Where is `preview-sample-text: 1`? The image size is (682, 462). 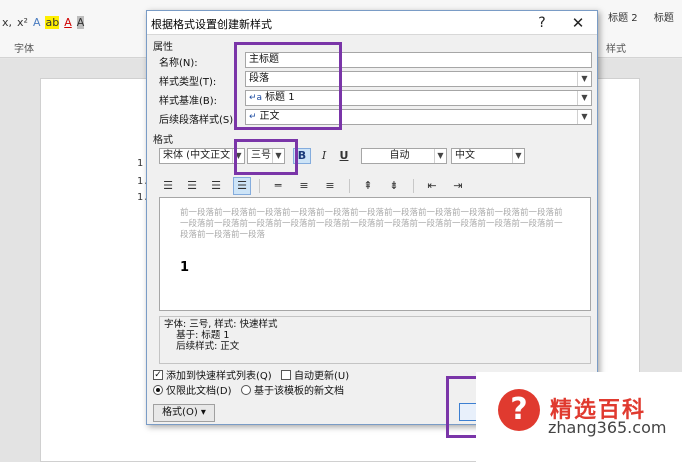 preview-sample-text: 1 is located at coordinates (185, 267).